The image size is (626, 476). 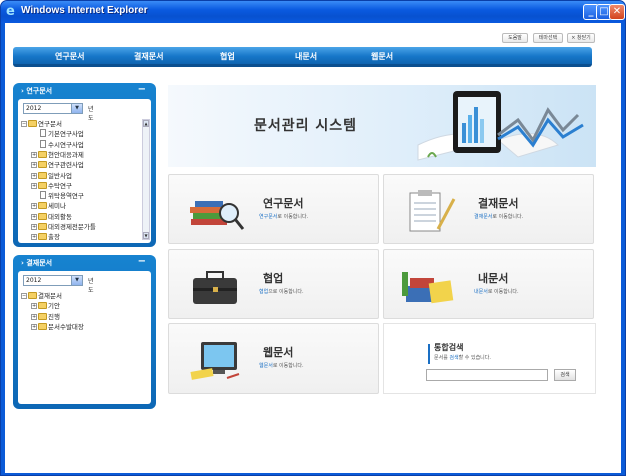 I want to click on search-button: 검색, so click(x=565, y=375).